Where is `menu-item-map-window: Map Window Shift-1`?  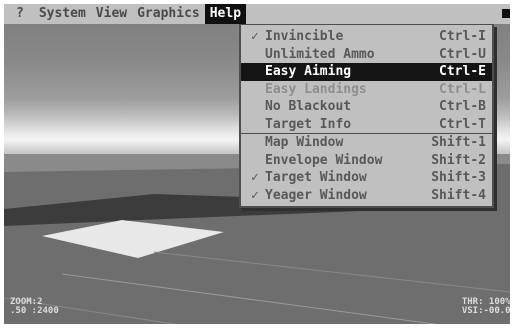
menu-item-map-window: Map Window Shift-1 is located at coordinates (366, 143).